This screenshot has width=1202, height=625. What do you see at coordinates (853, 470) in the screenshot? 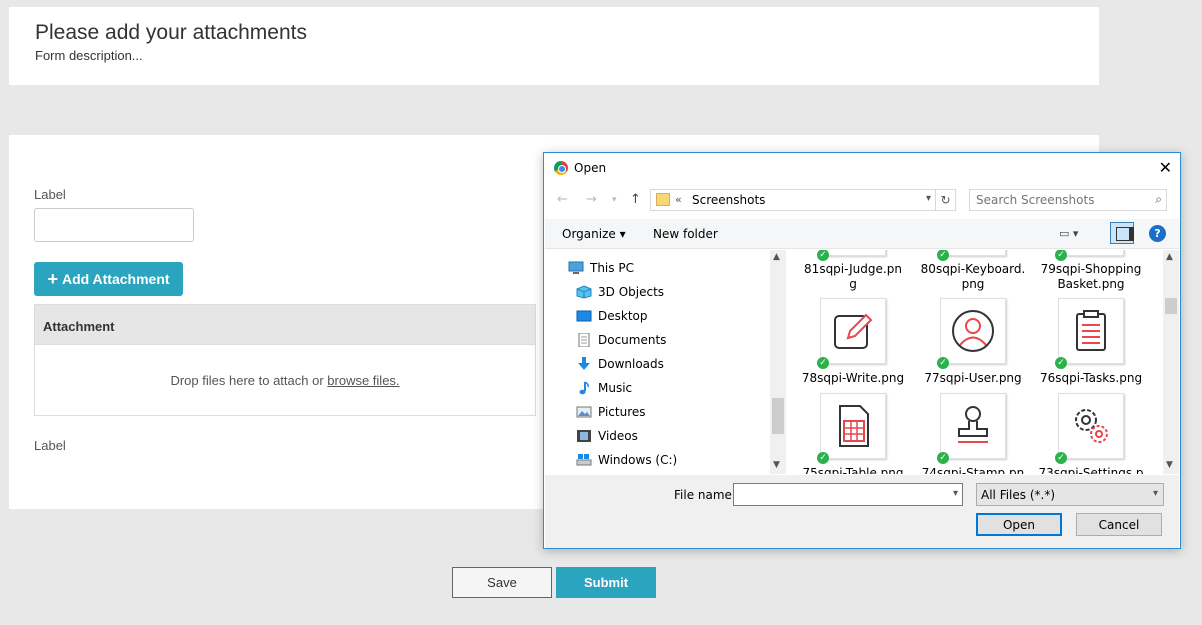
I see `file-item-table: 75sqpi-Table.png` at bounding box center [853, 470].